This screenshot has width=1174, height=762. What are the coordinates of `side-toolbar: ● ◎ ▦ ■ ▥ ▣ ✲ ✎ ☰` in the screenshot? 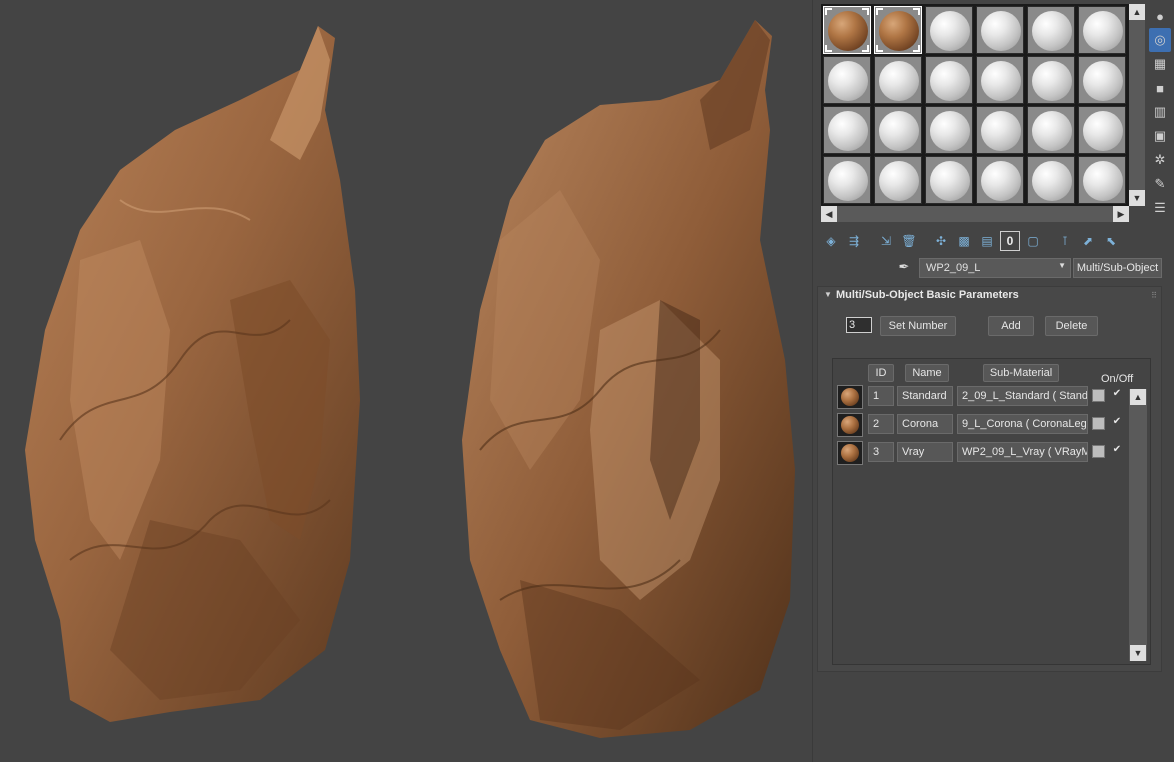 It's located at (1160, 112).